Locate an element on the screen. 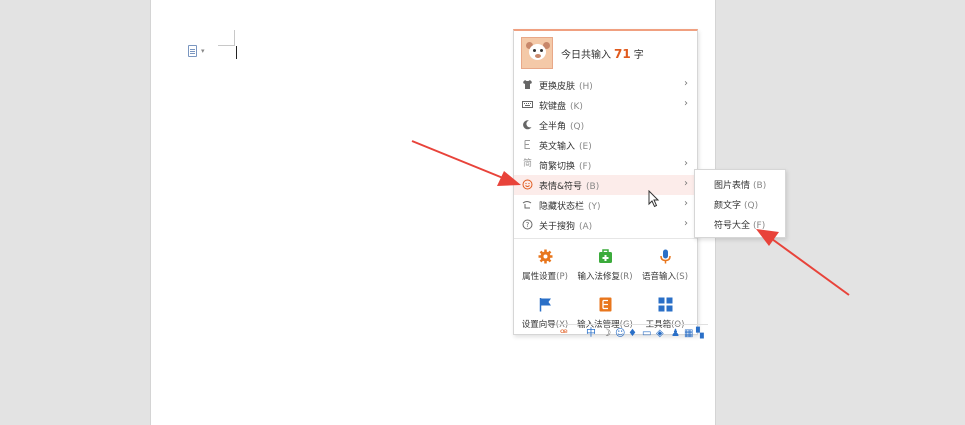 Image resolution: width=965 pixels, height=425 pixels. menu-item-simplified-traditional: 简 简繁切换 (F) › is located at coordinates (605, 165).